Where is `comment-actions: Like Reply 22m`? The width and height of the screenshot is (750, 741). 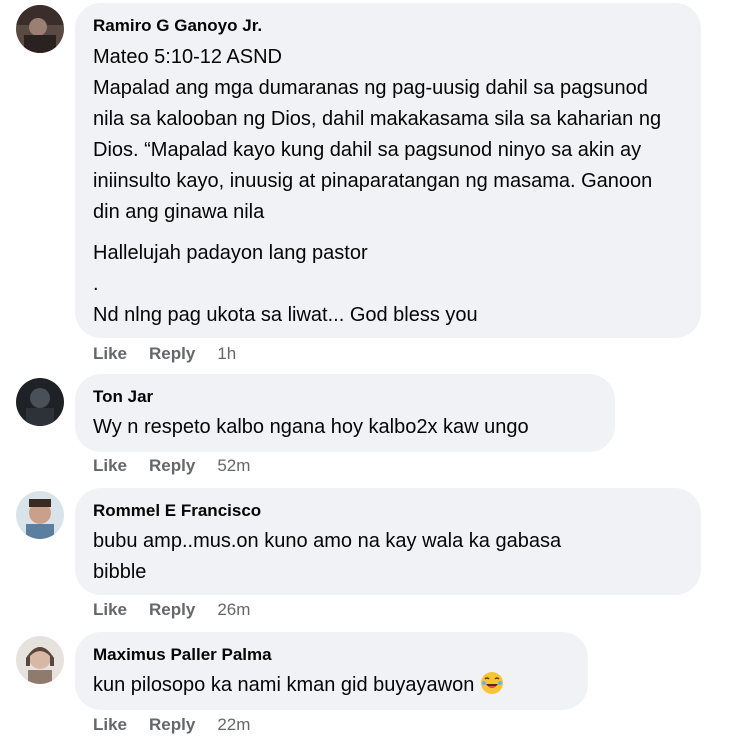
comment-actions: Like Reply 22m is located at coordinates (171, 725).